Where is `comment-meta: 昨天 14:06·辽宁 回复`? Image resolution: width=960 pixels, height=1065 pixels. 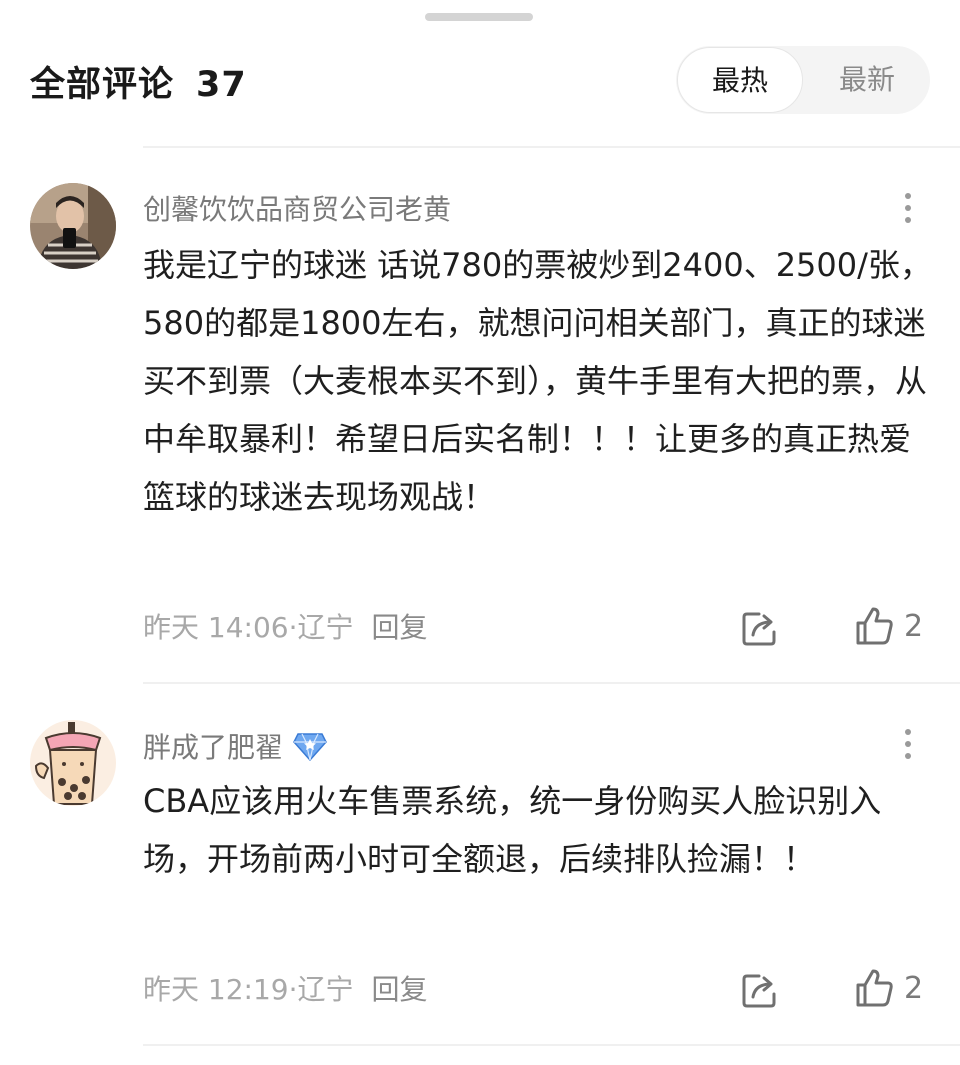
comment-meta: 昨天 14:06·辽宁 回复 is located at coordinates (285, 626).